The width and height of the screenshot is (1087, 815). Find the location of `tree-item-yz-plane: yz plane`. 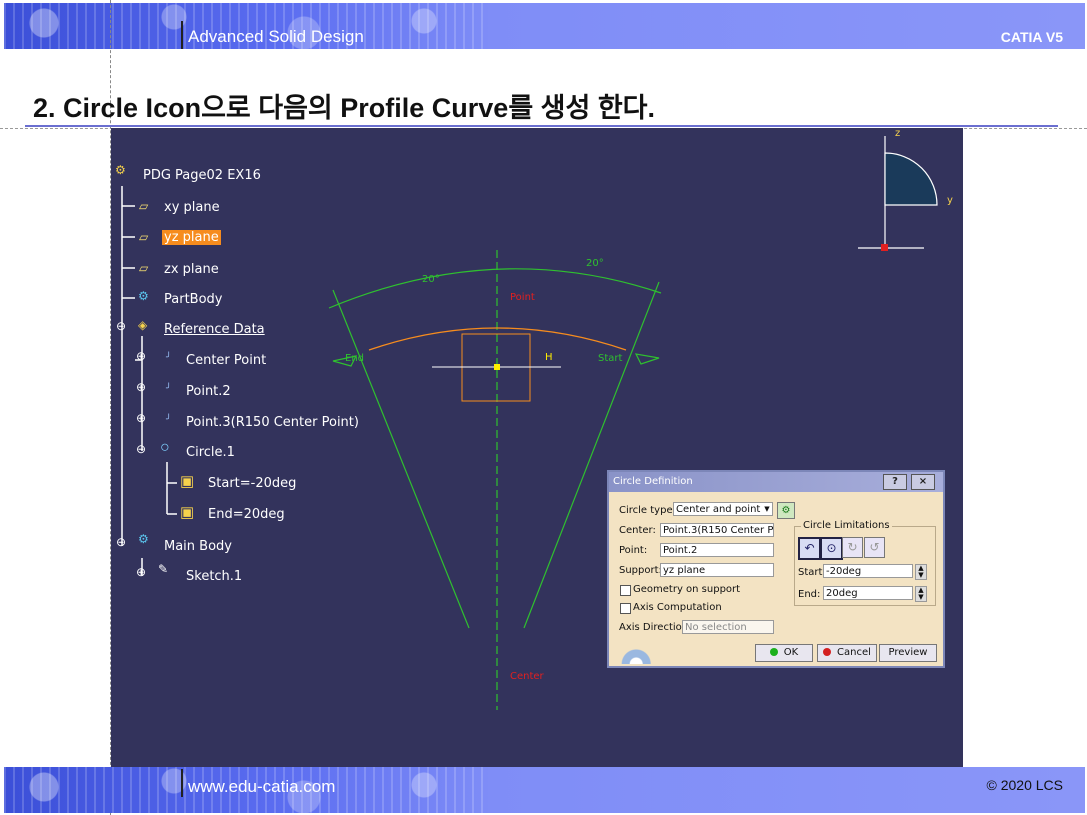

tree-item-yz-plane: yz plane is located at coordinates (191, 237).